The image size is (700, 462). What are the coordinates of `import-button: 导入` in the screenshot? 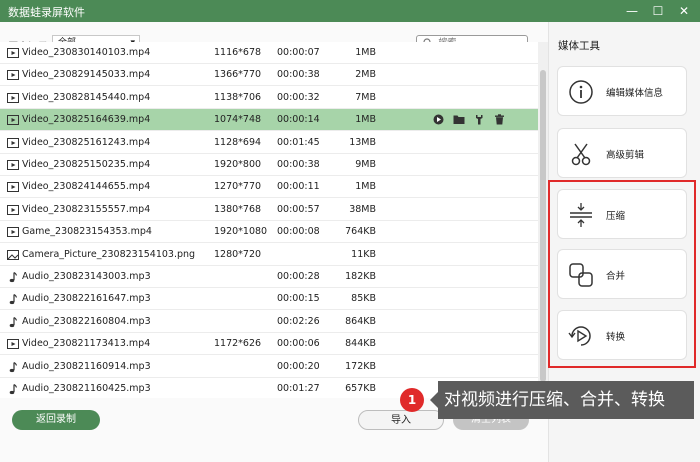 It's located at (401, 420).